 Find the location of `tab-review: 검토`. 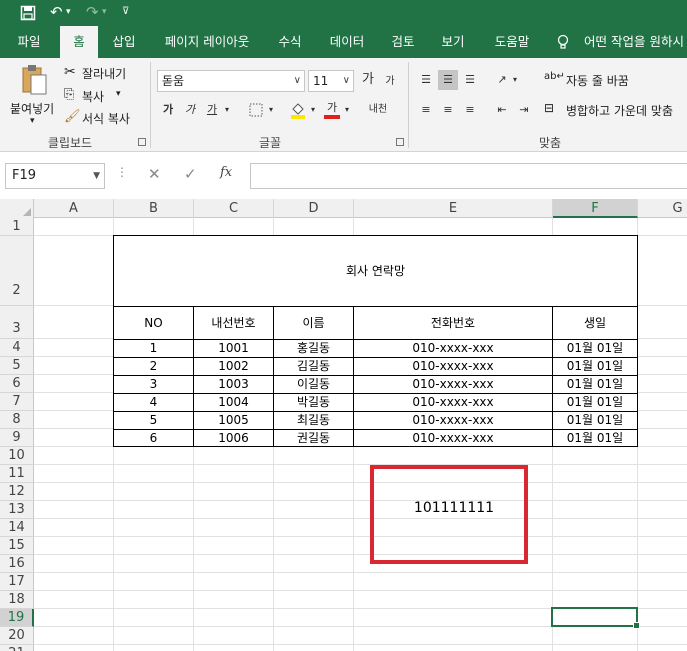

tab-review: 검토 is located at coordinates (403, 42).